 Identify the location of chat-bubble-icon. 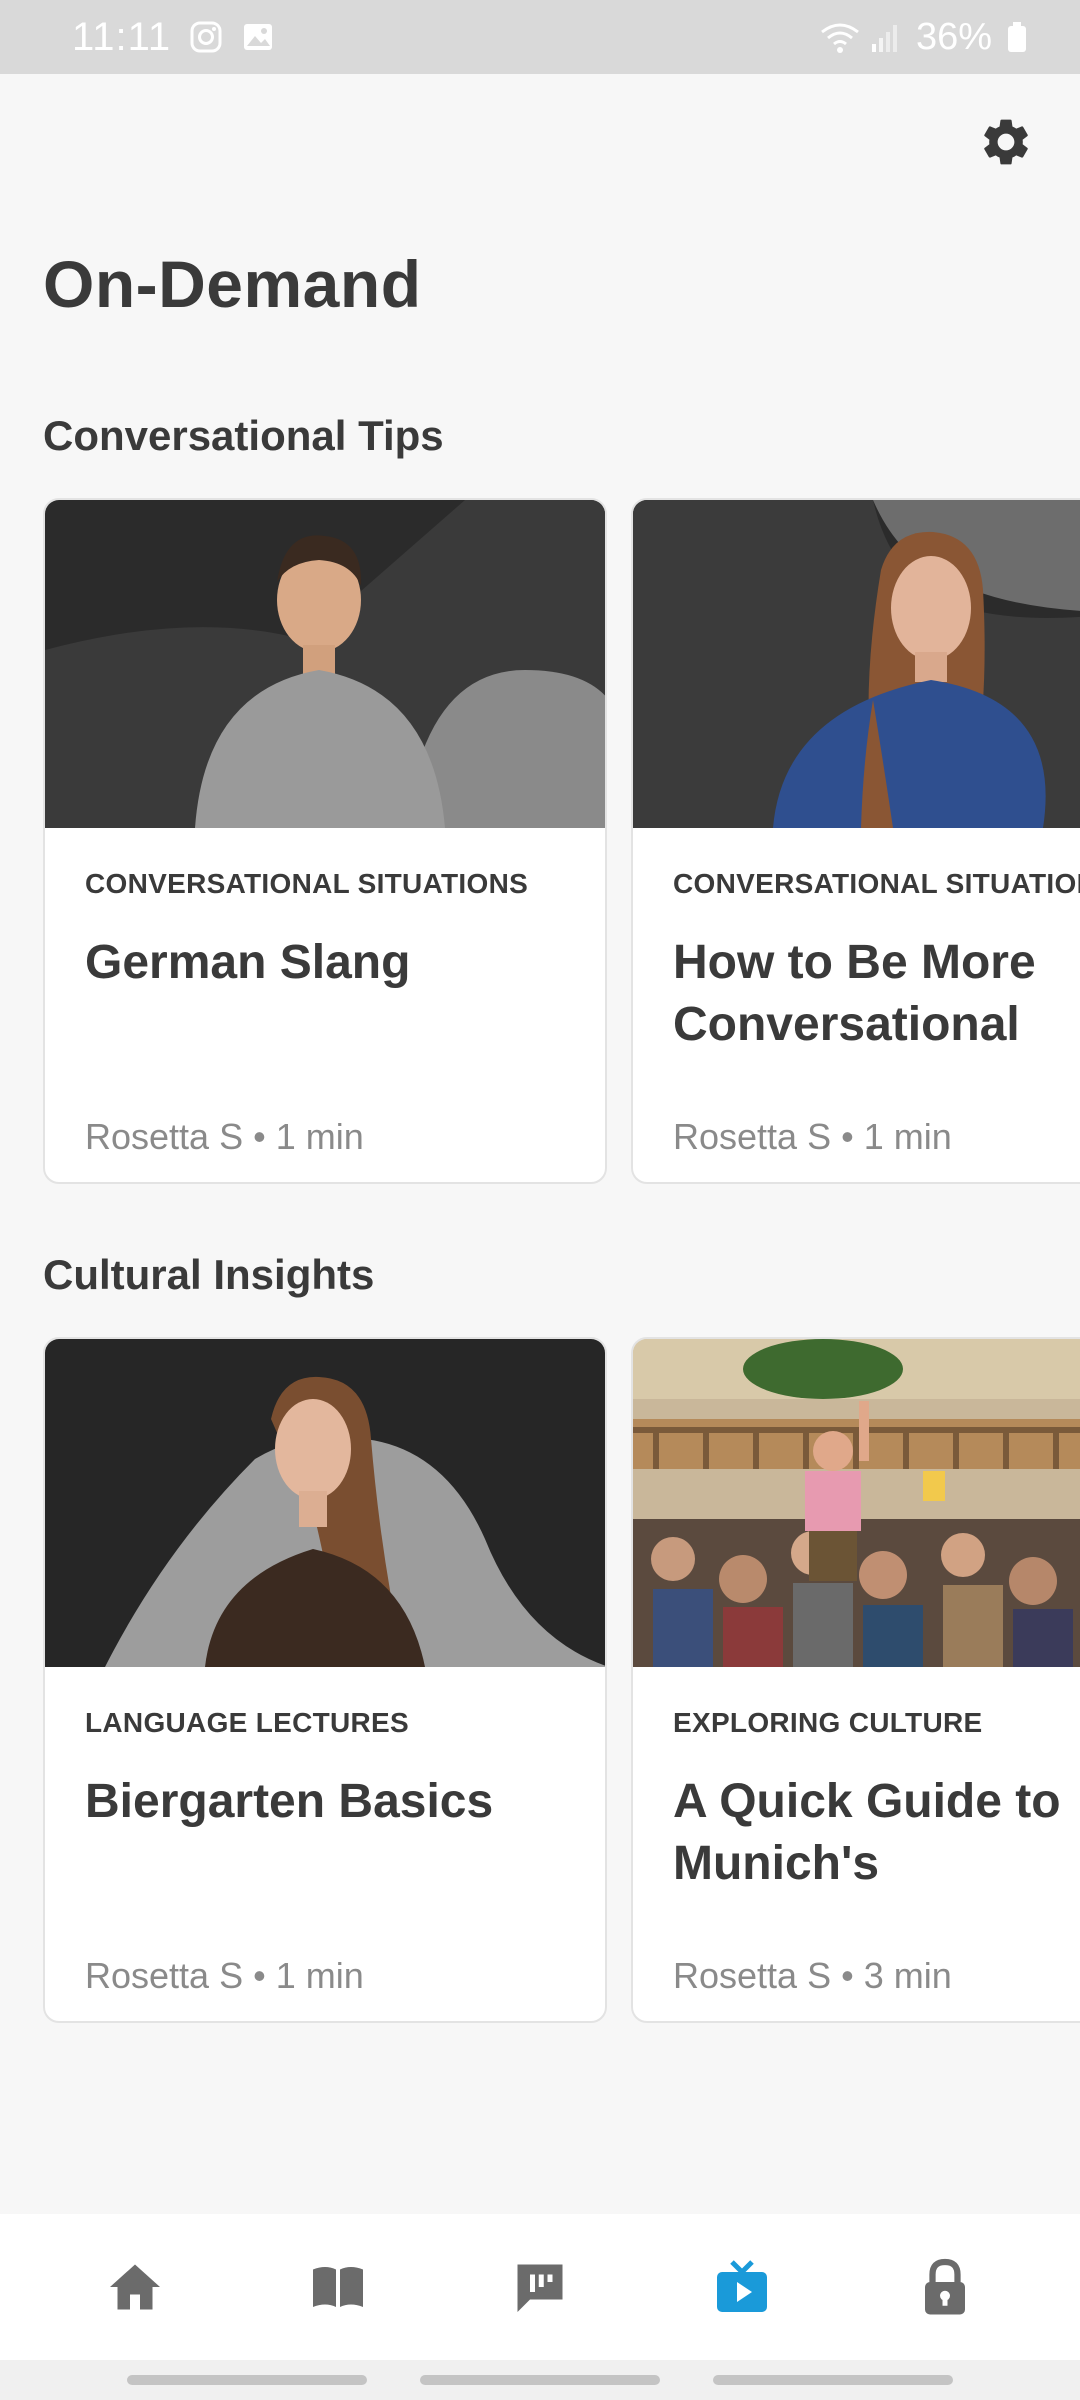
(540, 2288).